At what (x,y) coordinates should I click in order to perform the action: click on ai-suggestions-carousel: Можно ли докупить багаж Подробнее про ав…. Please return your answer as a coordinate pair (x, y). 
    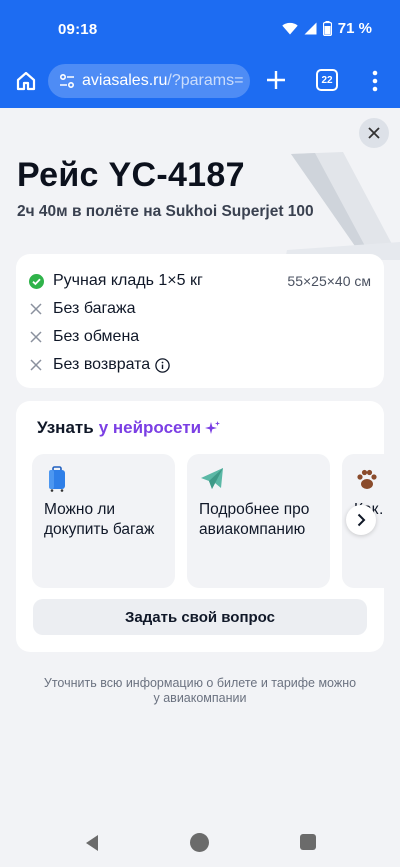
    Looking at the image, I should click on (208, 521).